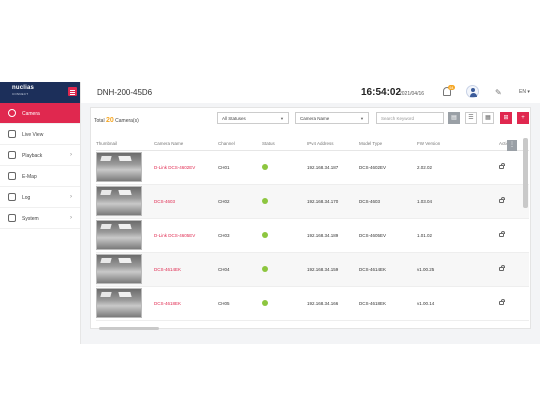 The height and width of the screenshot is (420, 540). What do you see at coordinates (332, 118) in the screenshot?
I see `sort-field-select: Camera Name ▼` at bounding box center [332, 118].